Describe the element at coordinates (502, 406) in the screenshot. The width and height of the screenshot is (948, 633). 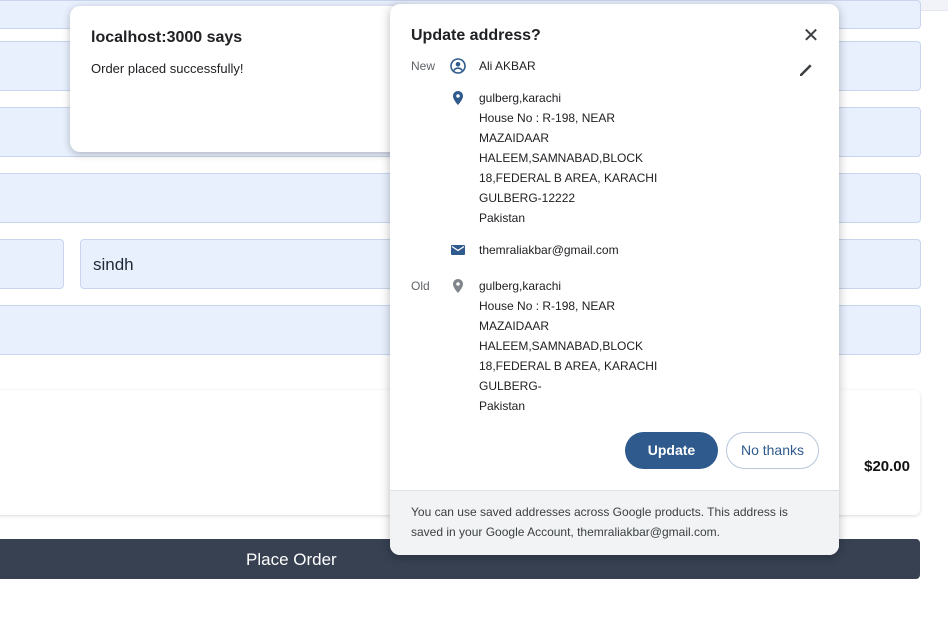
I see `old-address-line: Pakistan` at that location.